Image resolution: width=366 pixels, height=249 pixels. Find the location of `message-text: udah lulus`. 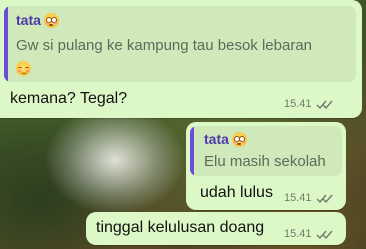

message-text: udah lulus is located at coordinates (236, 192).